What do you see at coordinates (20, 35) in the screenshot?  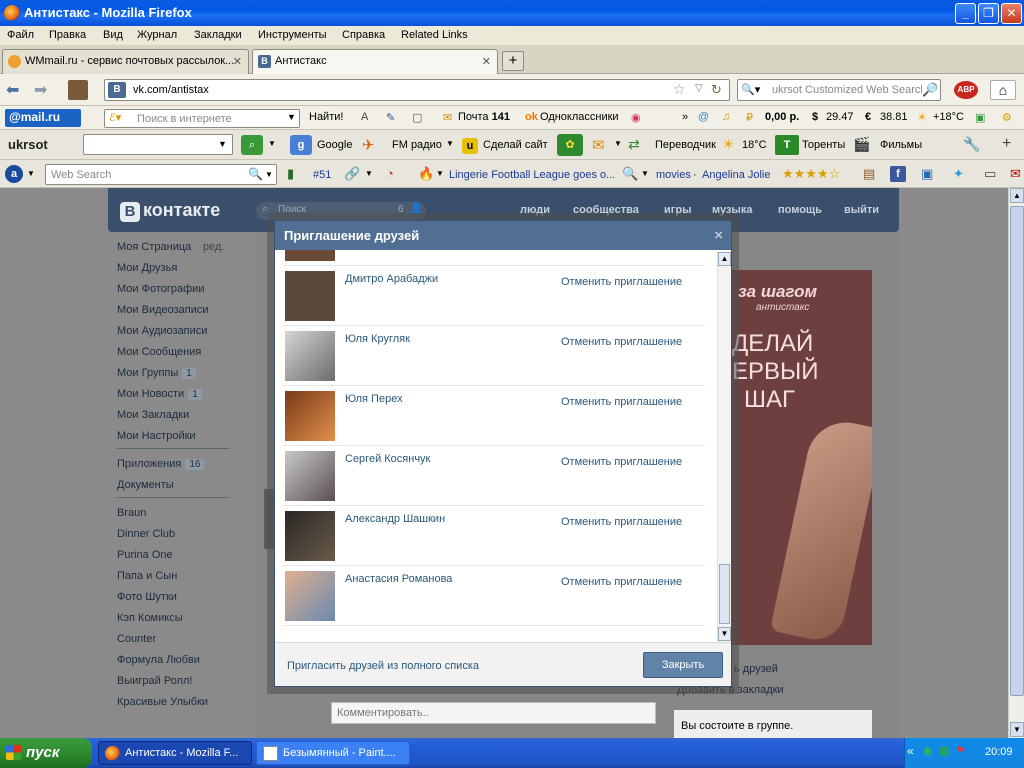 I see `menu-file: Файл` at bounding box center [20, 35].